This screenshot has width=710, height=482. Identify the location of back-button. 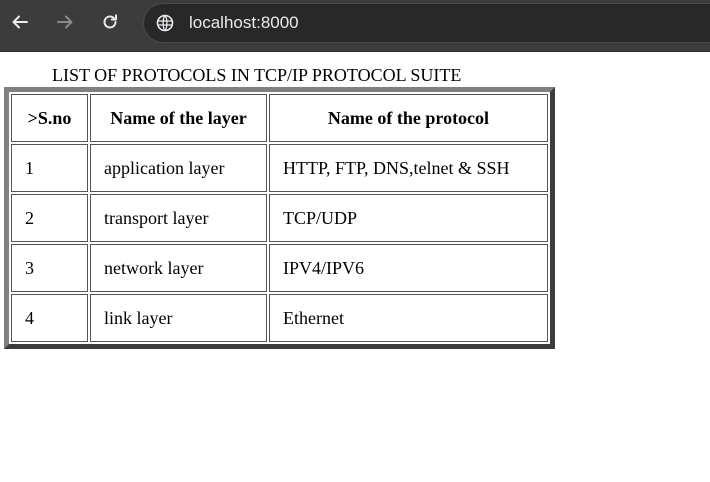
(20, 22).